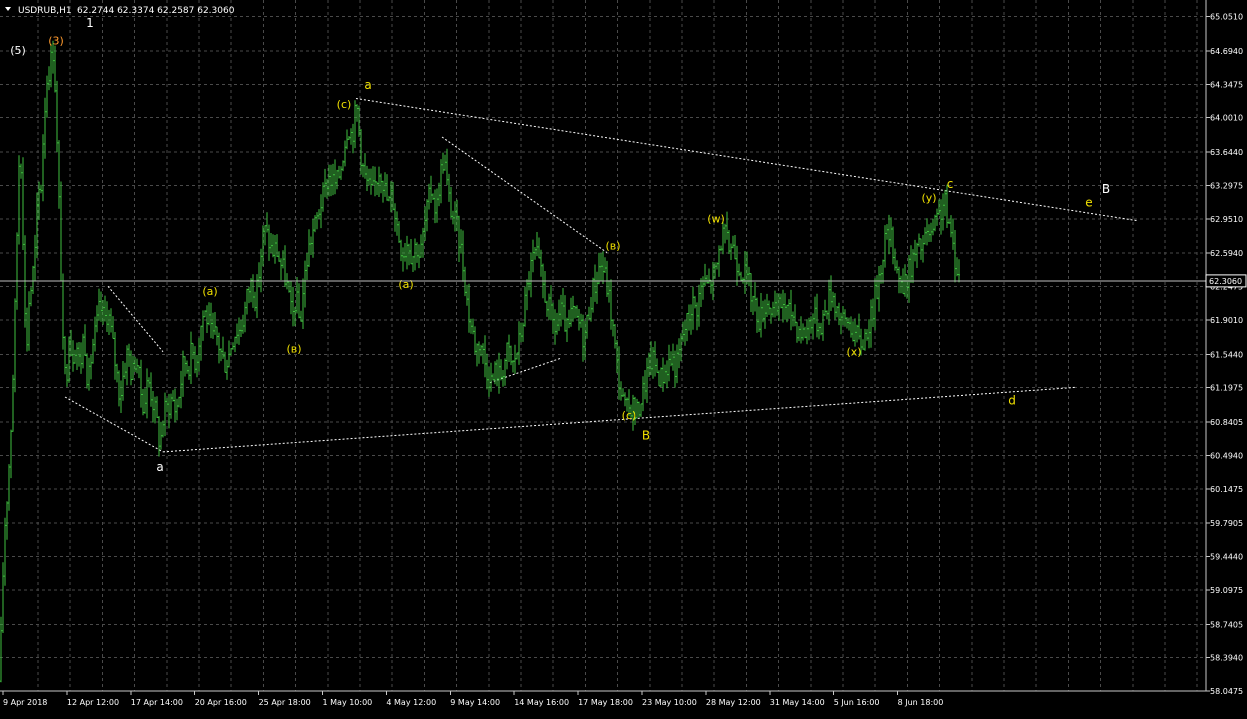 Image resolution: width=1247 pixels, height=719 pixels. Describe the element at coordinates (1106, 189) in the screenshot. I see `wave-label: B` at that location.